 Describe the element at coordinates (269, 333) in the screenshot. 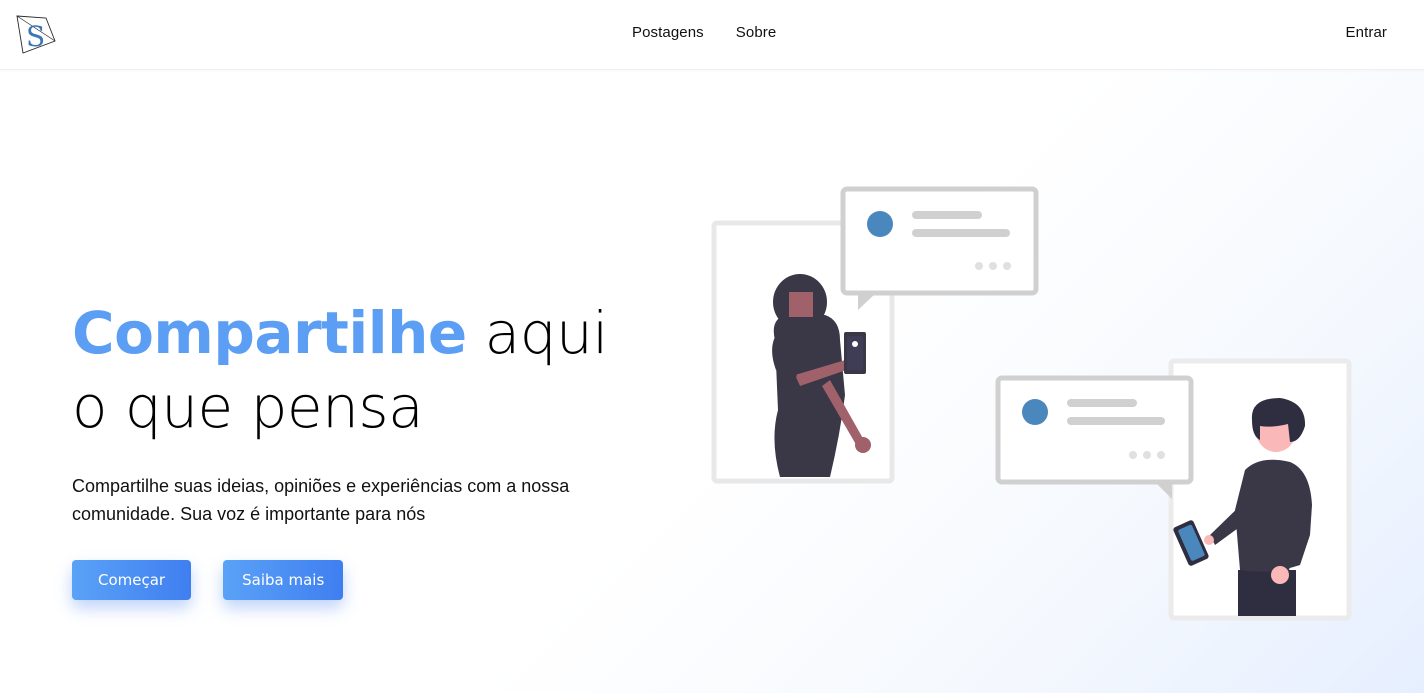

I see `headline-accent: Compartilhe` at that location.